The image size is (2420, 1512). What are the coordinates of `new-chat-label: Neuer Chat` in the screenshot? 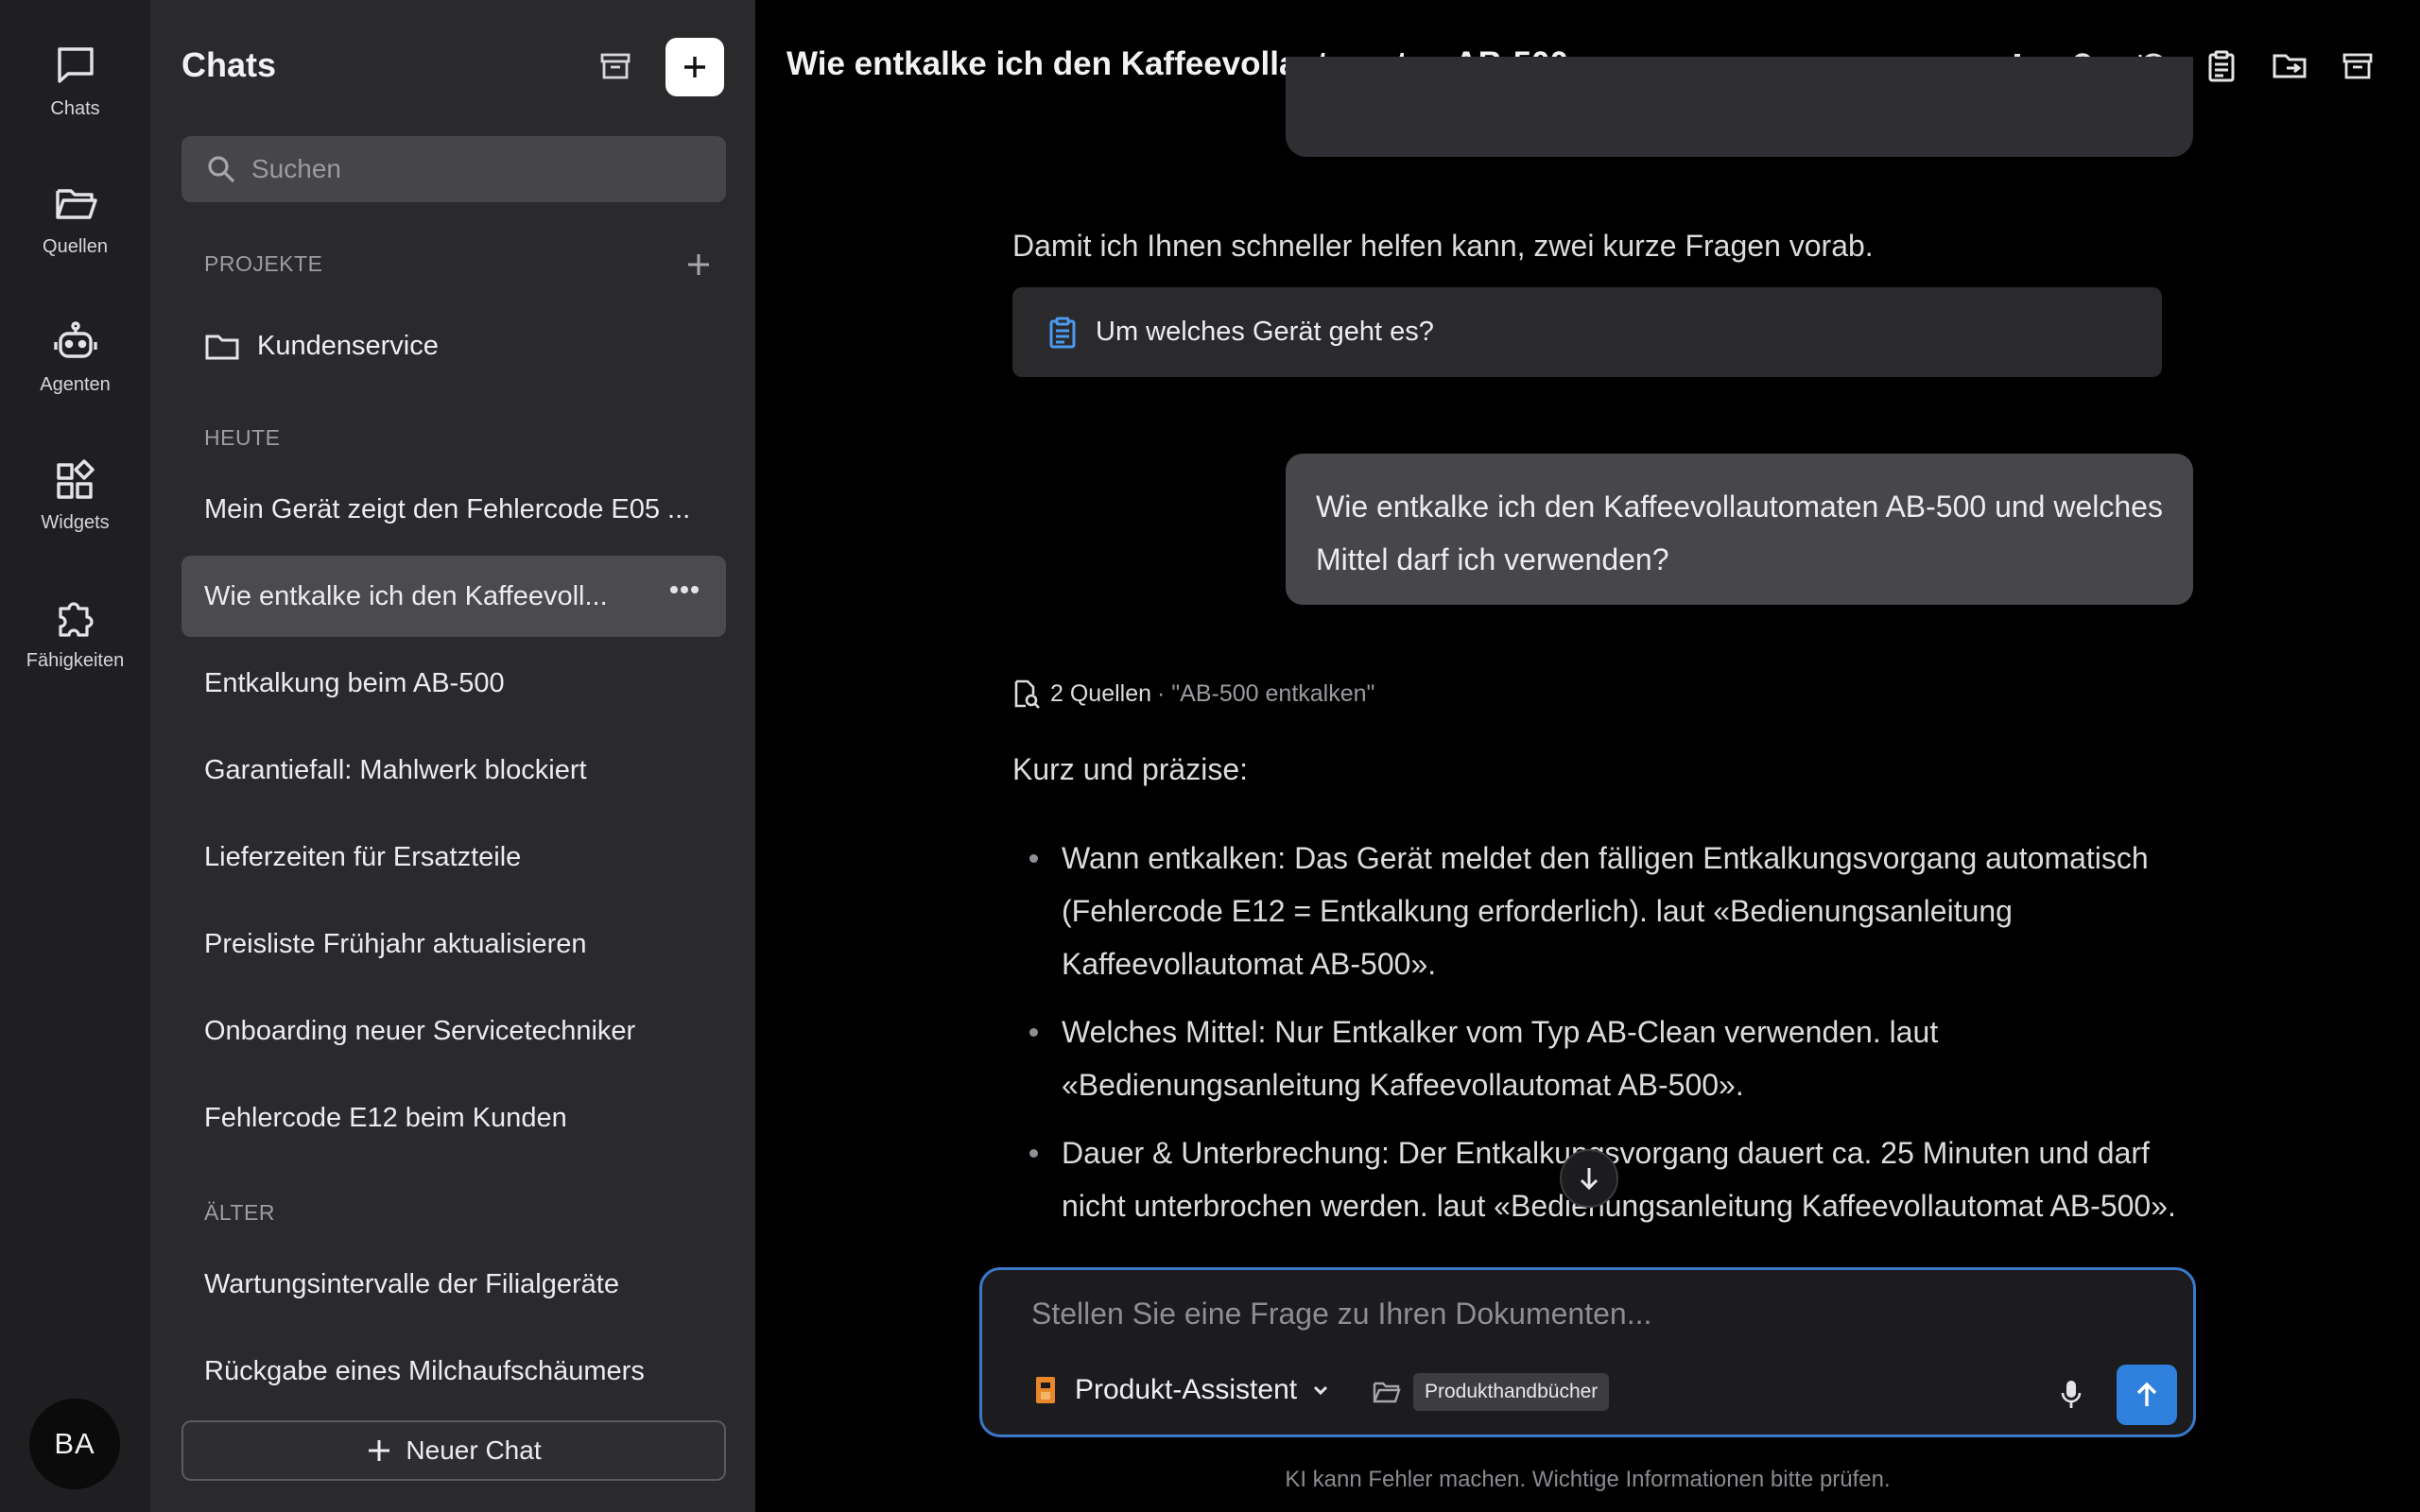 It's located at (474, 1450).